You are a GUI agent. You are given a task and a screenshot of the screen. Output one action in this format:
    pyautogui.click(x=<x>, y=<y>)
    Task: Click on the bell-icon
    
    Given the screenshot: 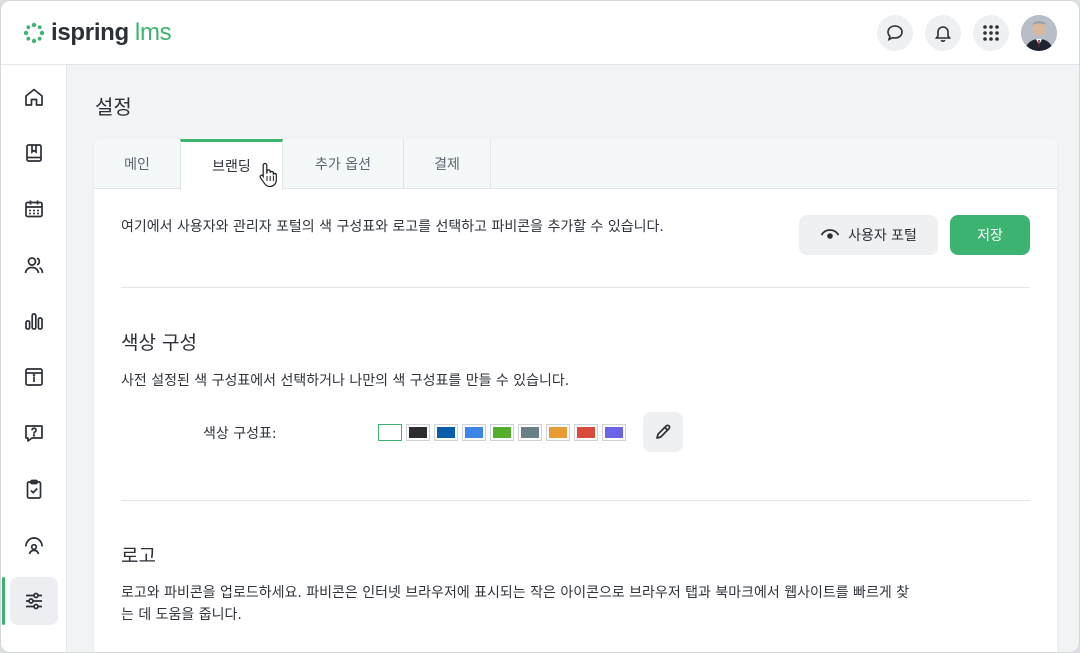 What is the action you would take?
    pyautogui.click(x=943, y=34)
    